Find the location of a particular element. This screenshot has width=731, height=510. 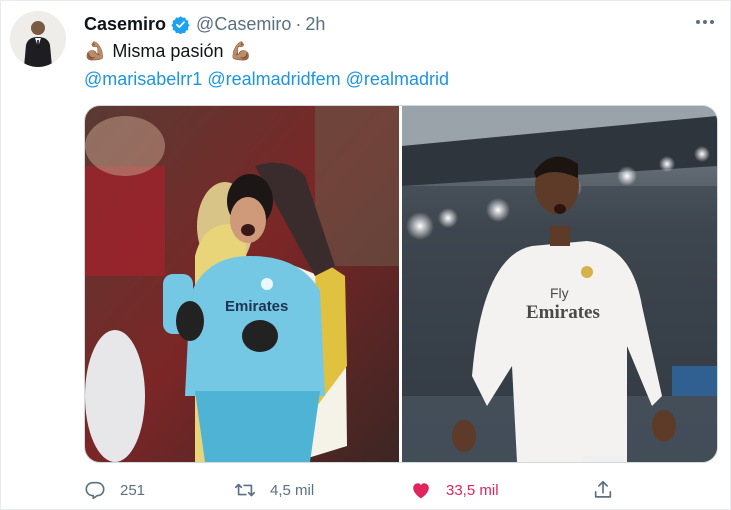

tweet-timestamp: 2h is located at coordinates (315, 24).